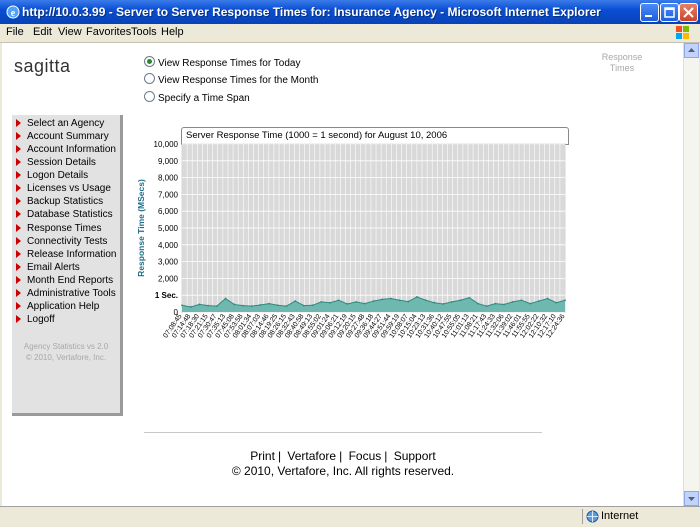 This screenshot has height=527, width=700. What do you see at coordinates (62, 136) in the screenshot?
I see `nav-account-summary: Account Summary` at bounding box center [62, 136].